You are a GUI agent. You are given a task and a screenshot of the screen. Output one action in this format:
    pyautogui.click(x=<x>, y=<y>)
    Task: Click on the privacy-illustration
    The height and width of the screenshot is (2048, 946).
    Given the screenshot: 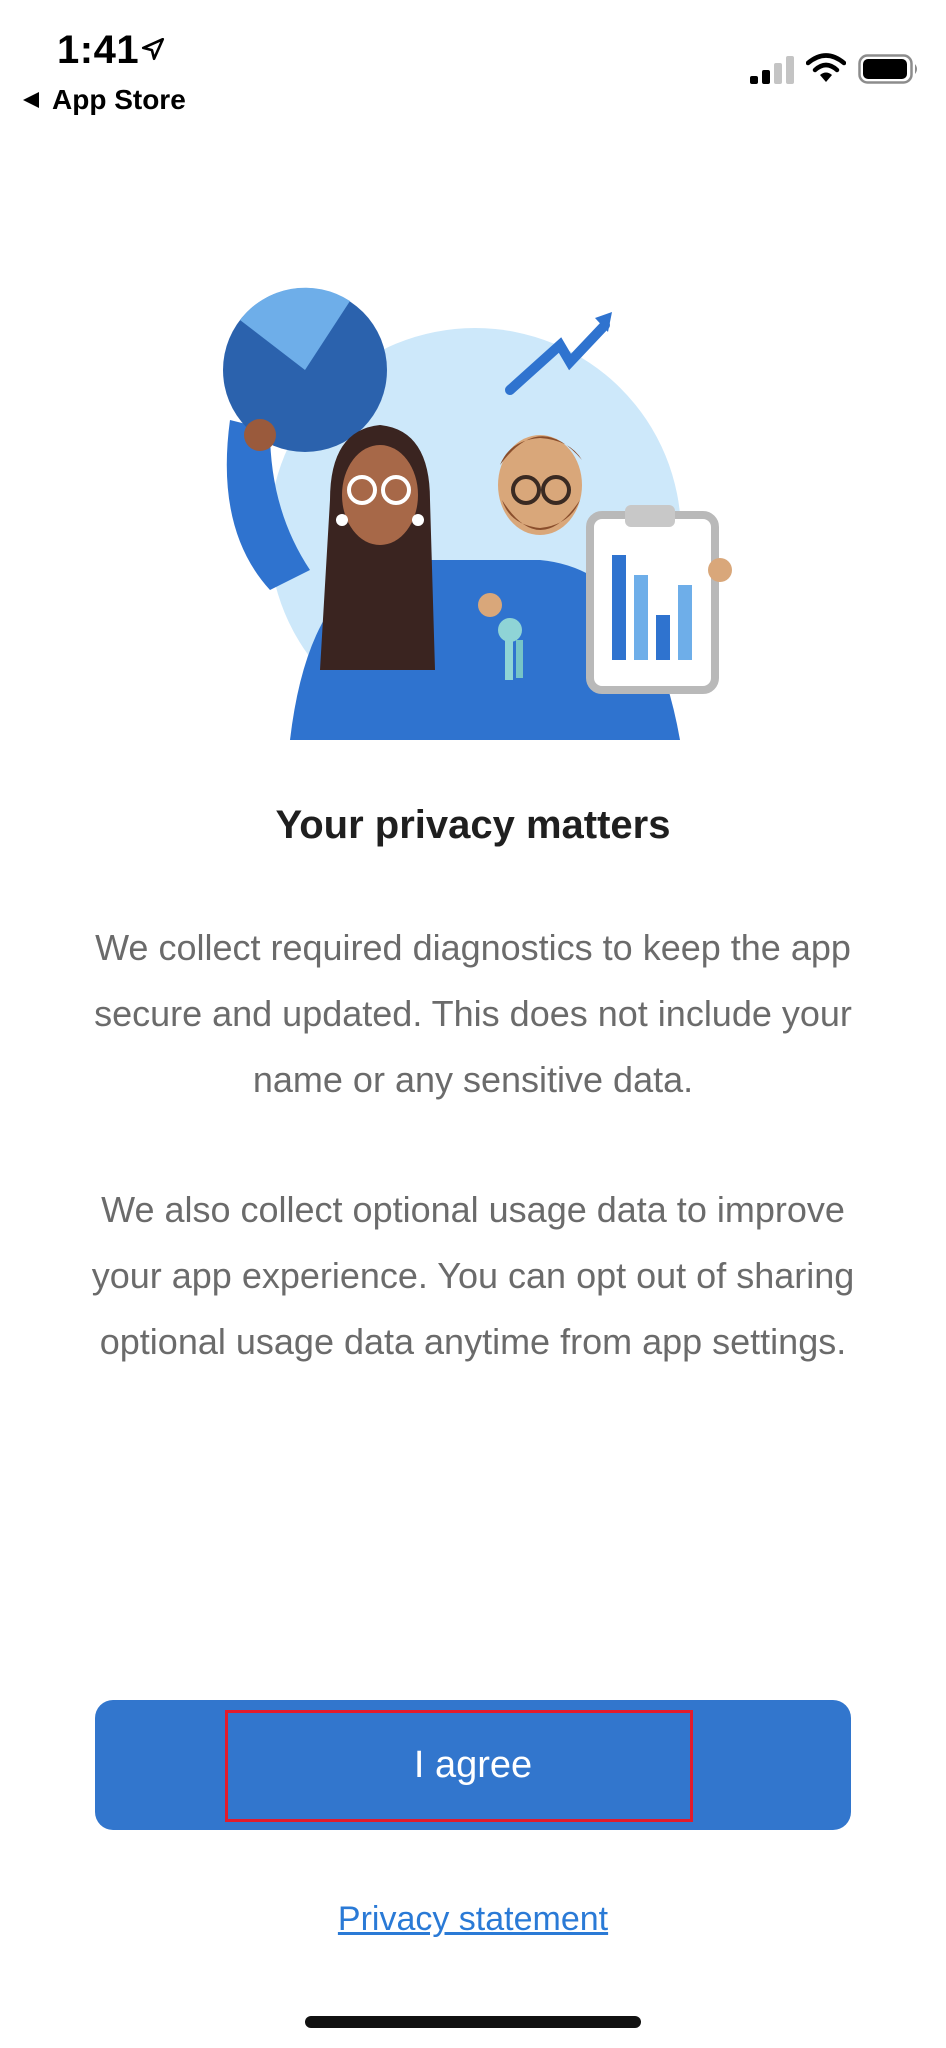 What is the action you would take?
    pyautogui.click(x=477, y=513)
    